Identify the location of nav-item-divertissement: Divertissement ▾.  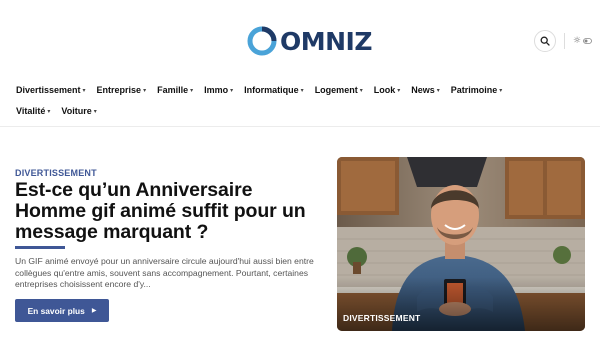
(51, 90).